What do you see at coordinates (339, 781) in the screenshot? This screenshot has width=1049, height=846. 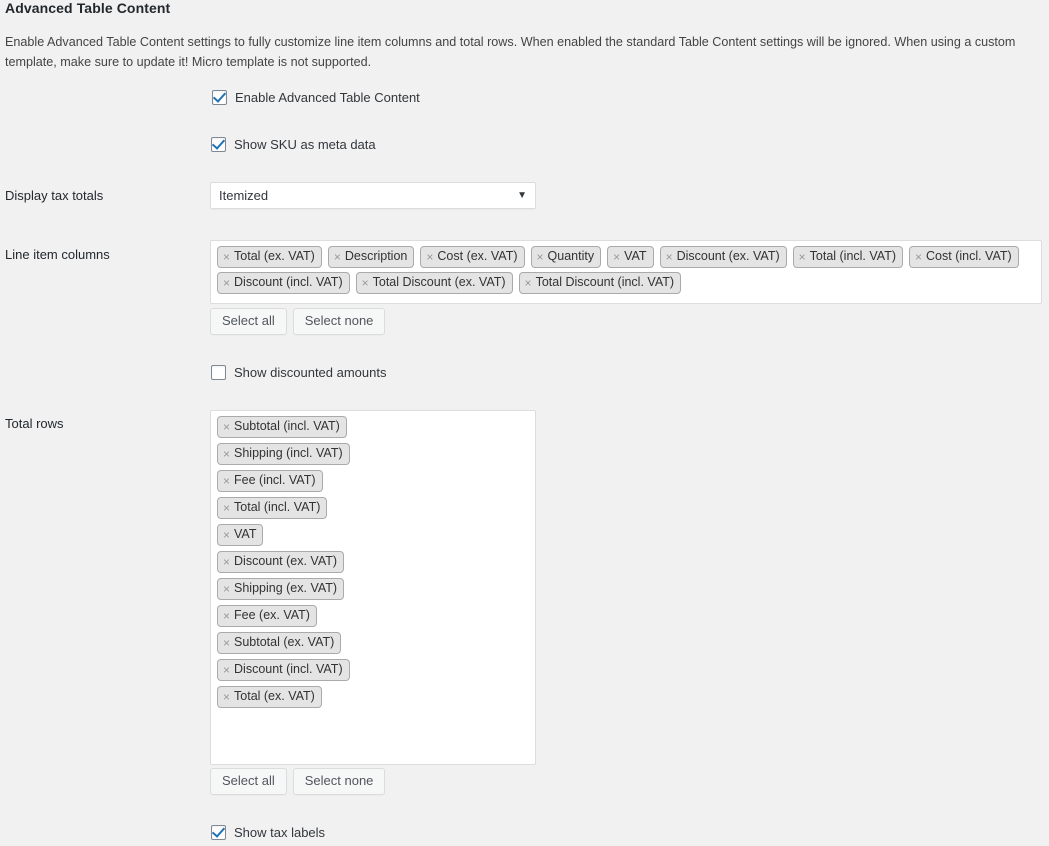 I see `total-rows-select-none-button: Select none` at bounding box center [339, 781].